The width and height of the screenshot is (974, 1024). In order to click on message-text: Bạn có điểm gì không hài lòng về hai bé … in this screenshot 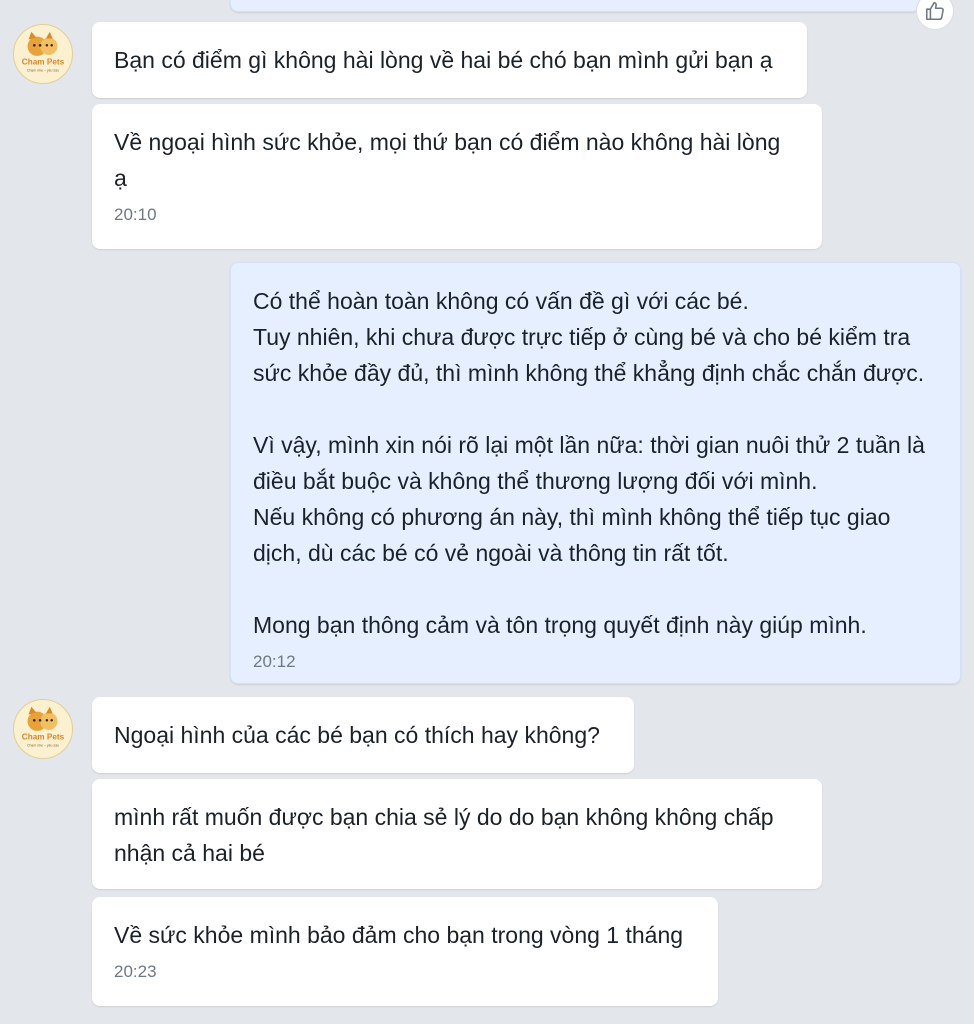, I will do `click(443, 60)`.